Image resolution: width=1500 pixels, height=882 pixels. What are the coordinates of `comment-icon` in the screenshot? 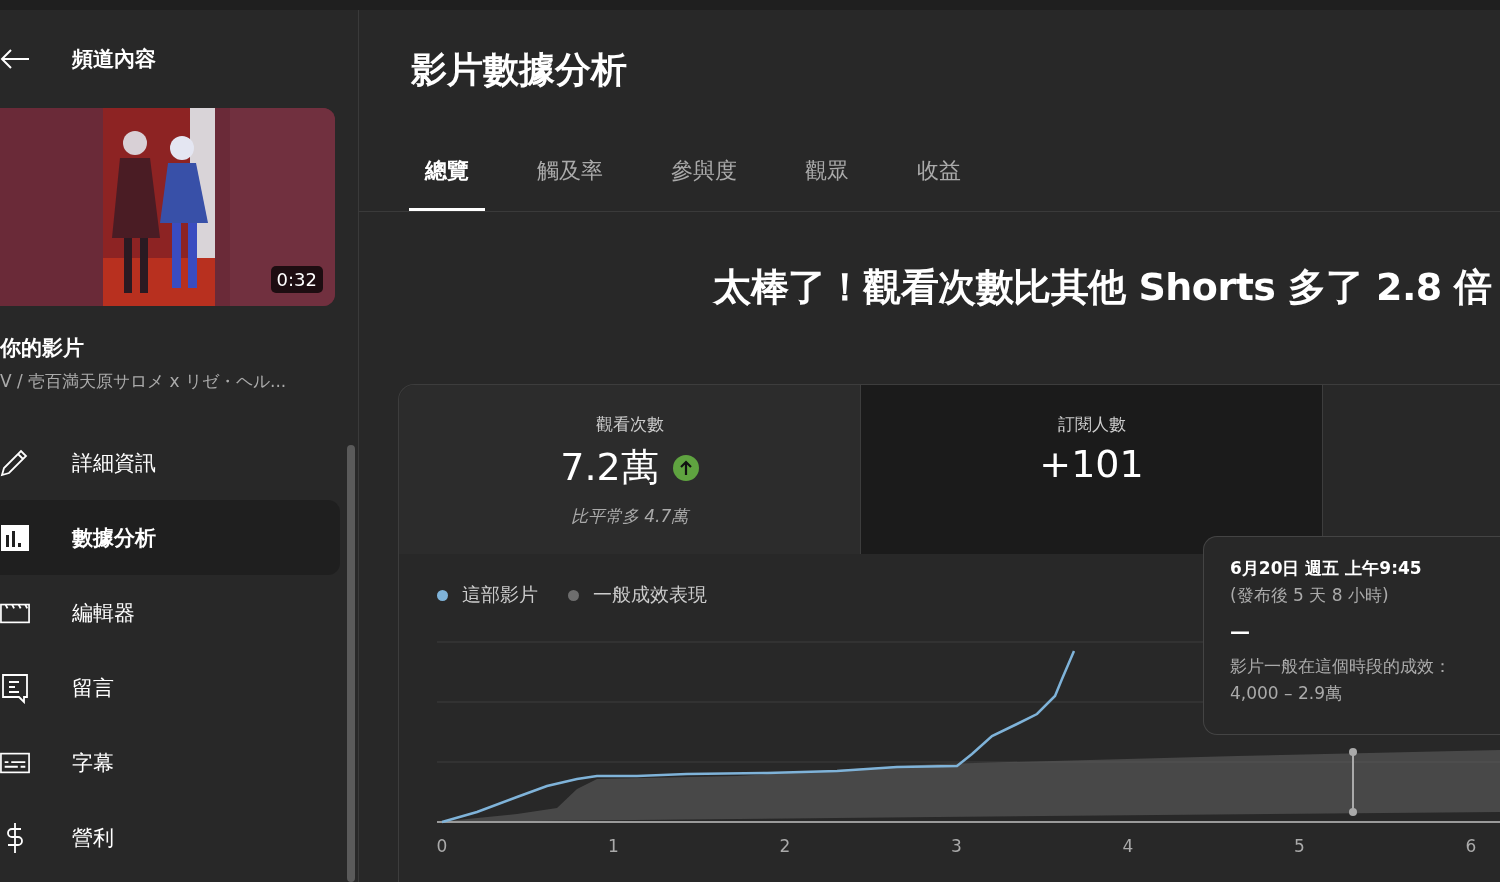 It's located at (15, 687).